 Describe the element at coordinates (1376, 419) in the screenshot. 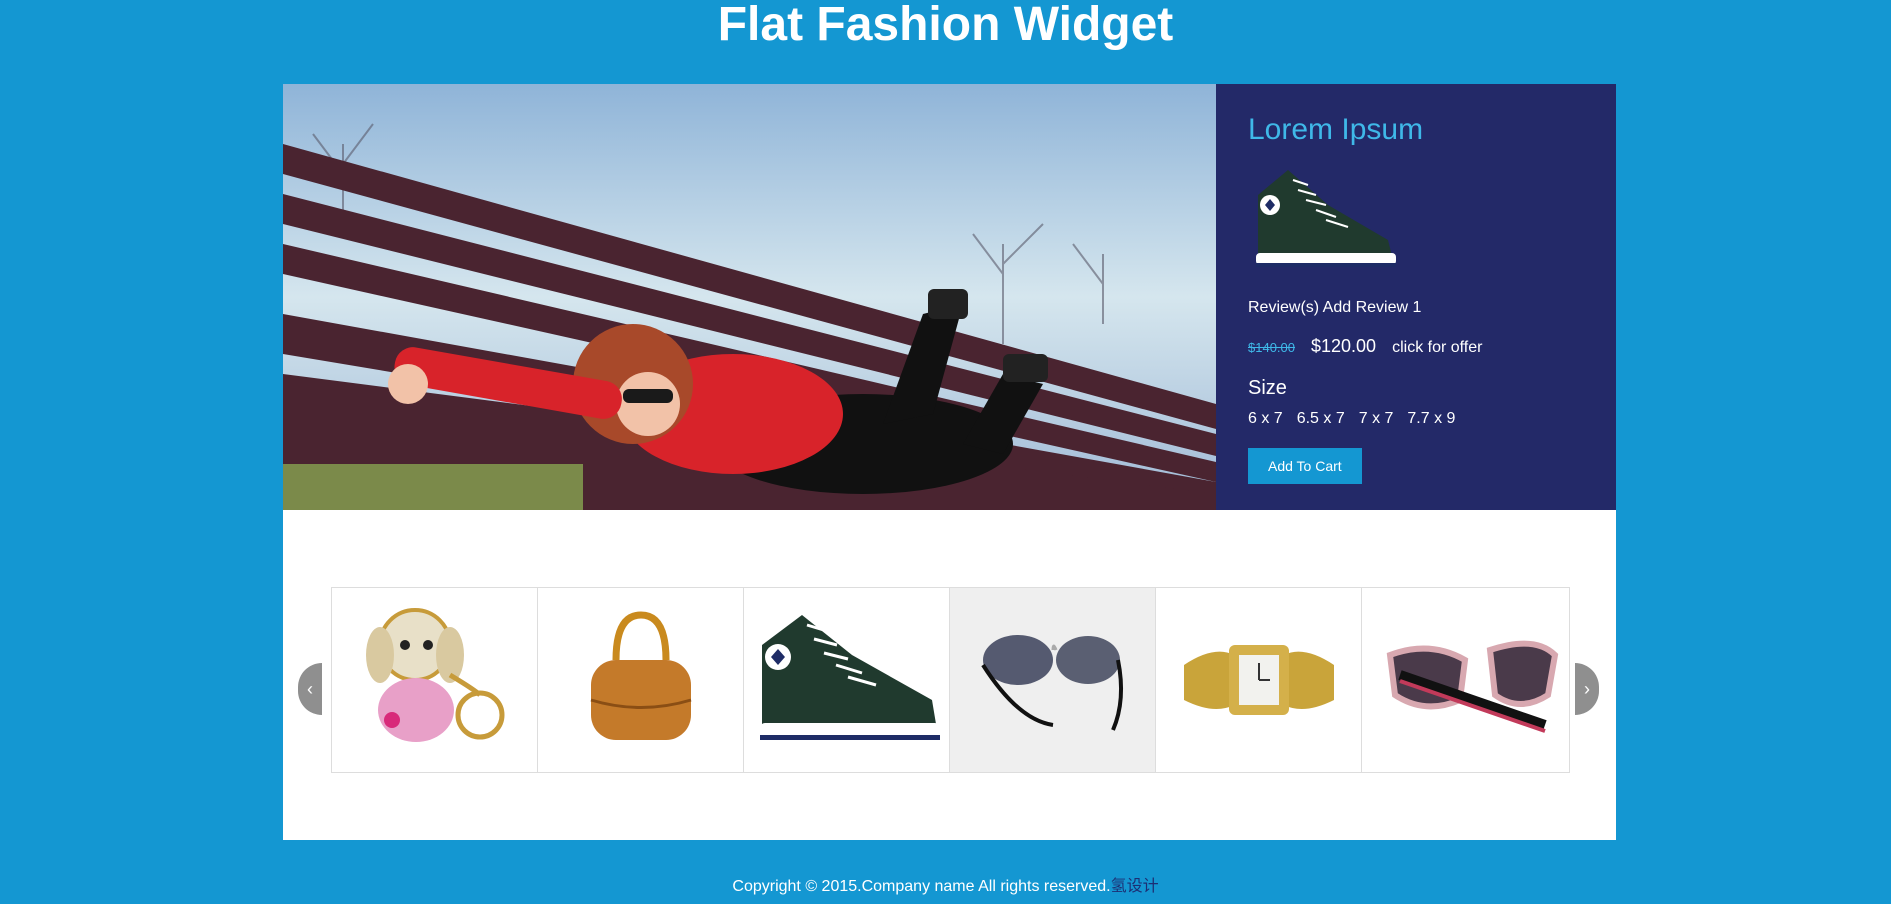

I see `size-option: 7 x 7` at that location.